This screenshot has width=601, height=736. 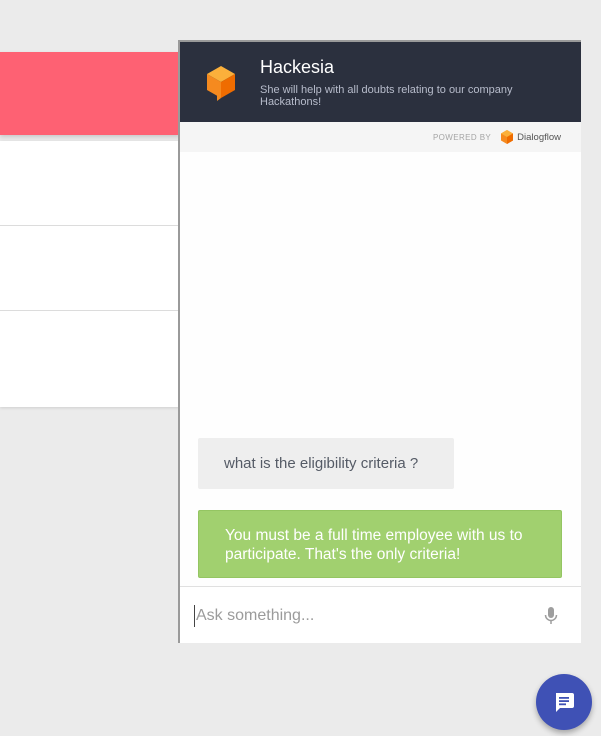 What do you see at coordinates (297, 67) in the screenshot?
I see `bot-name: Hackesia` at bounding box center [297, 67].